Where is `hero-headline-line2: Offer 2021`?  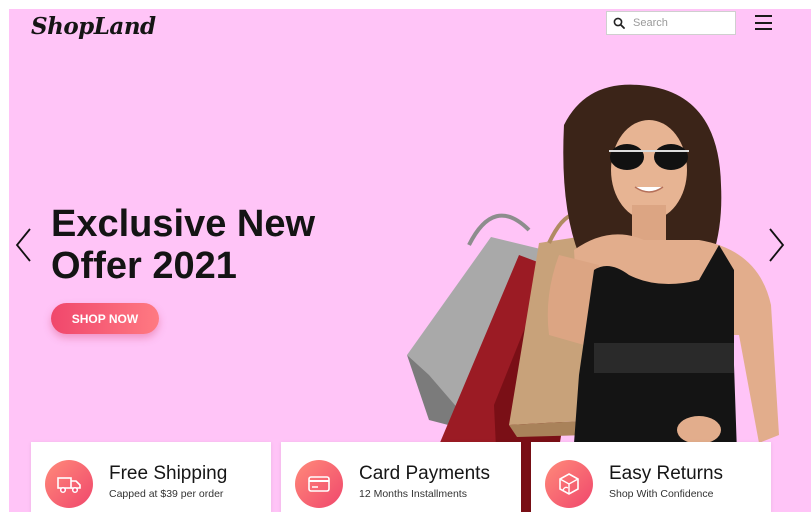 hero-headline-line2: Offer 2021 is located at coordinates (144, 266).